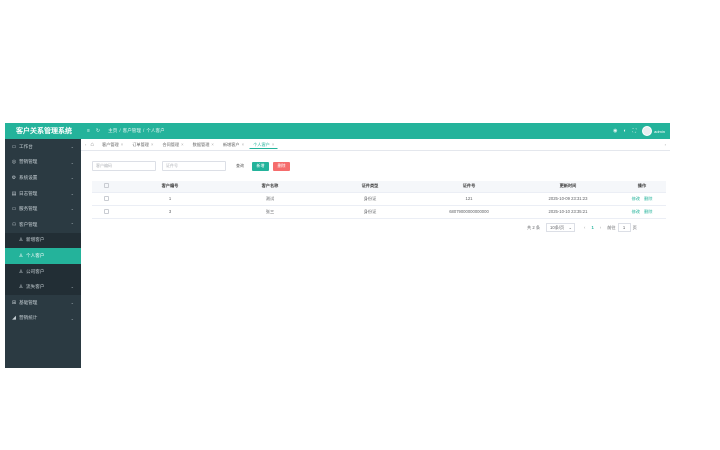 The width and height of the screenshot is (720, 450). Describe the element at coordinates (98, 131) in the screenshot. I see `refresh-icon: ↻` at that location.